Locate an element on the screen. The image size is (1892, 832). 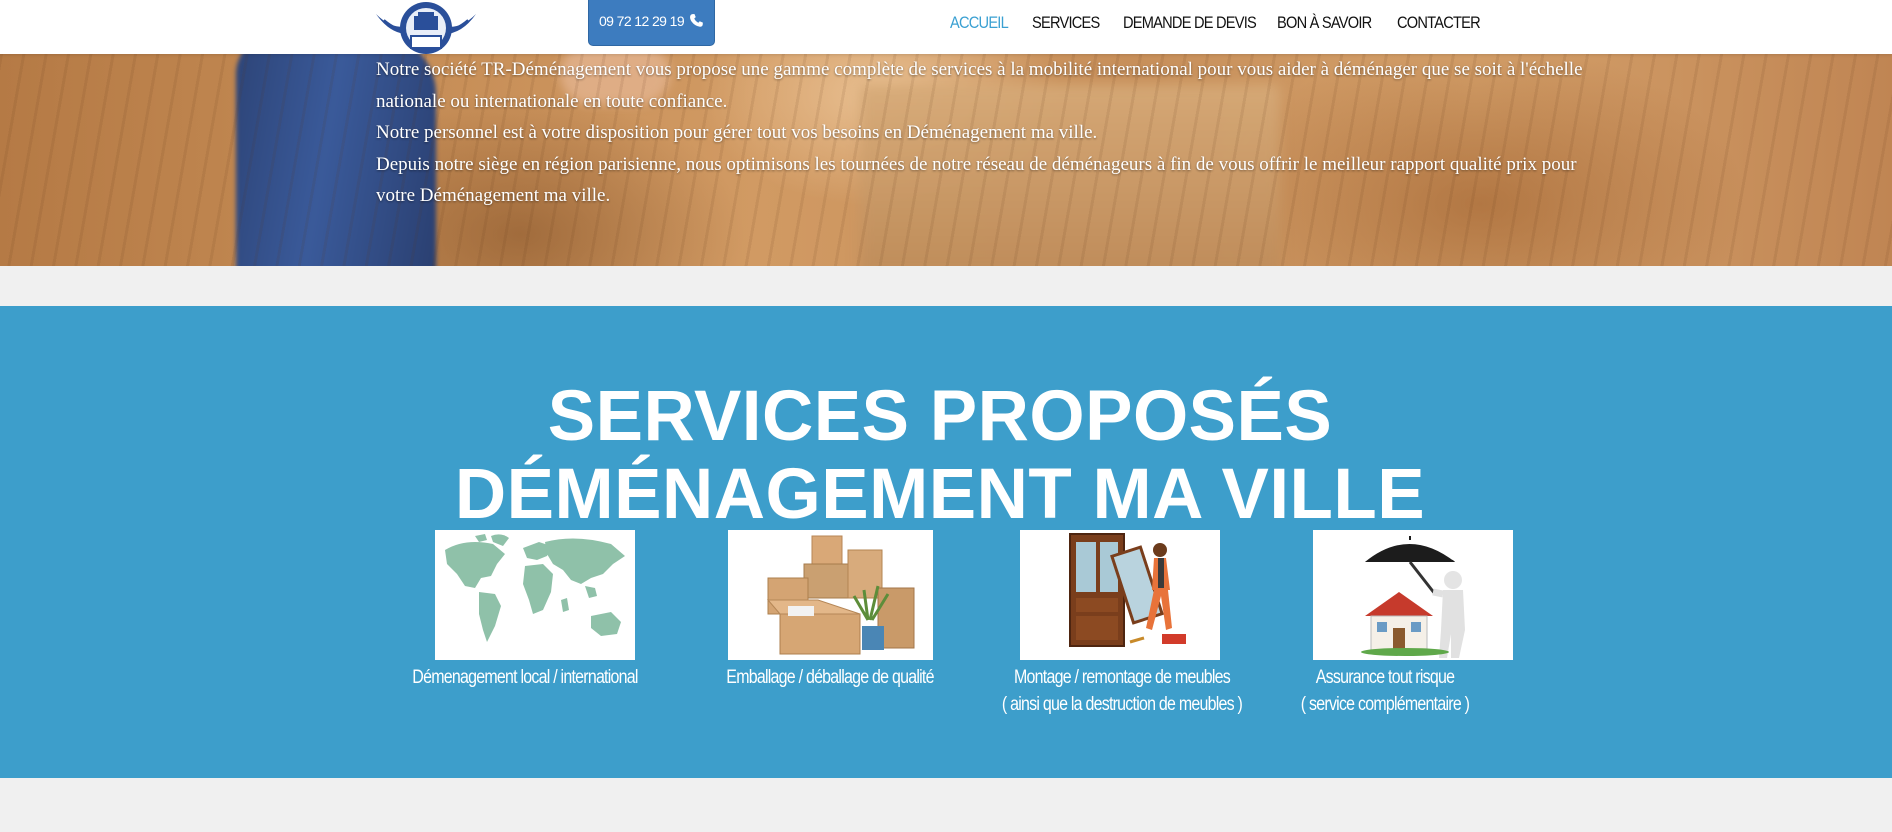
service-card-2-title: Emballage / déballage de qualité is located at coordinates (830, 677).